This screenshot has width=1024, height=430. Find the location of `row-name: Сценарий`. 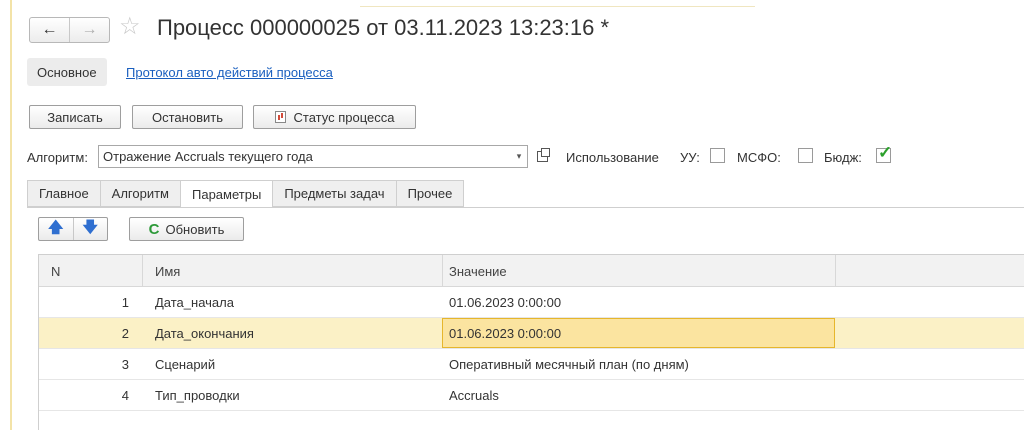

row-name: Сценарий is located at coordinates (185, 364).